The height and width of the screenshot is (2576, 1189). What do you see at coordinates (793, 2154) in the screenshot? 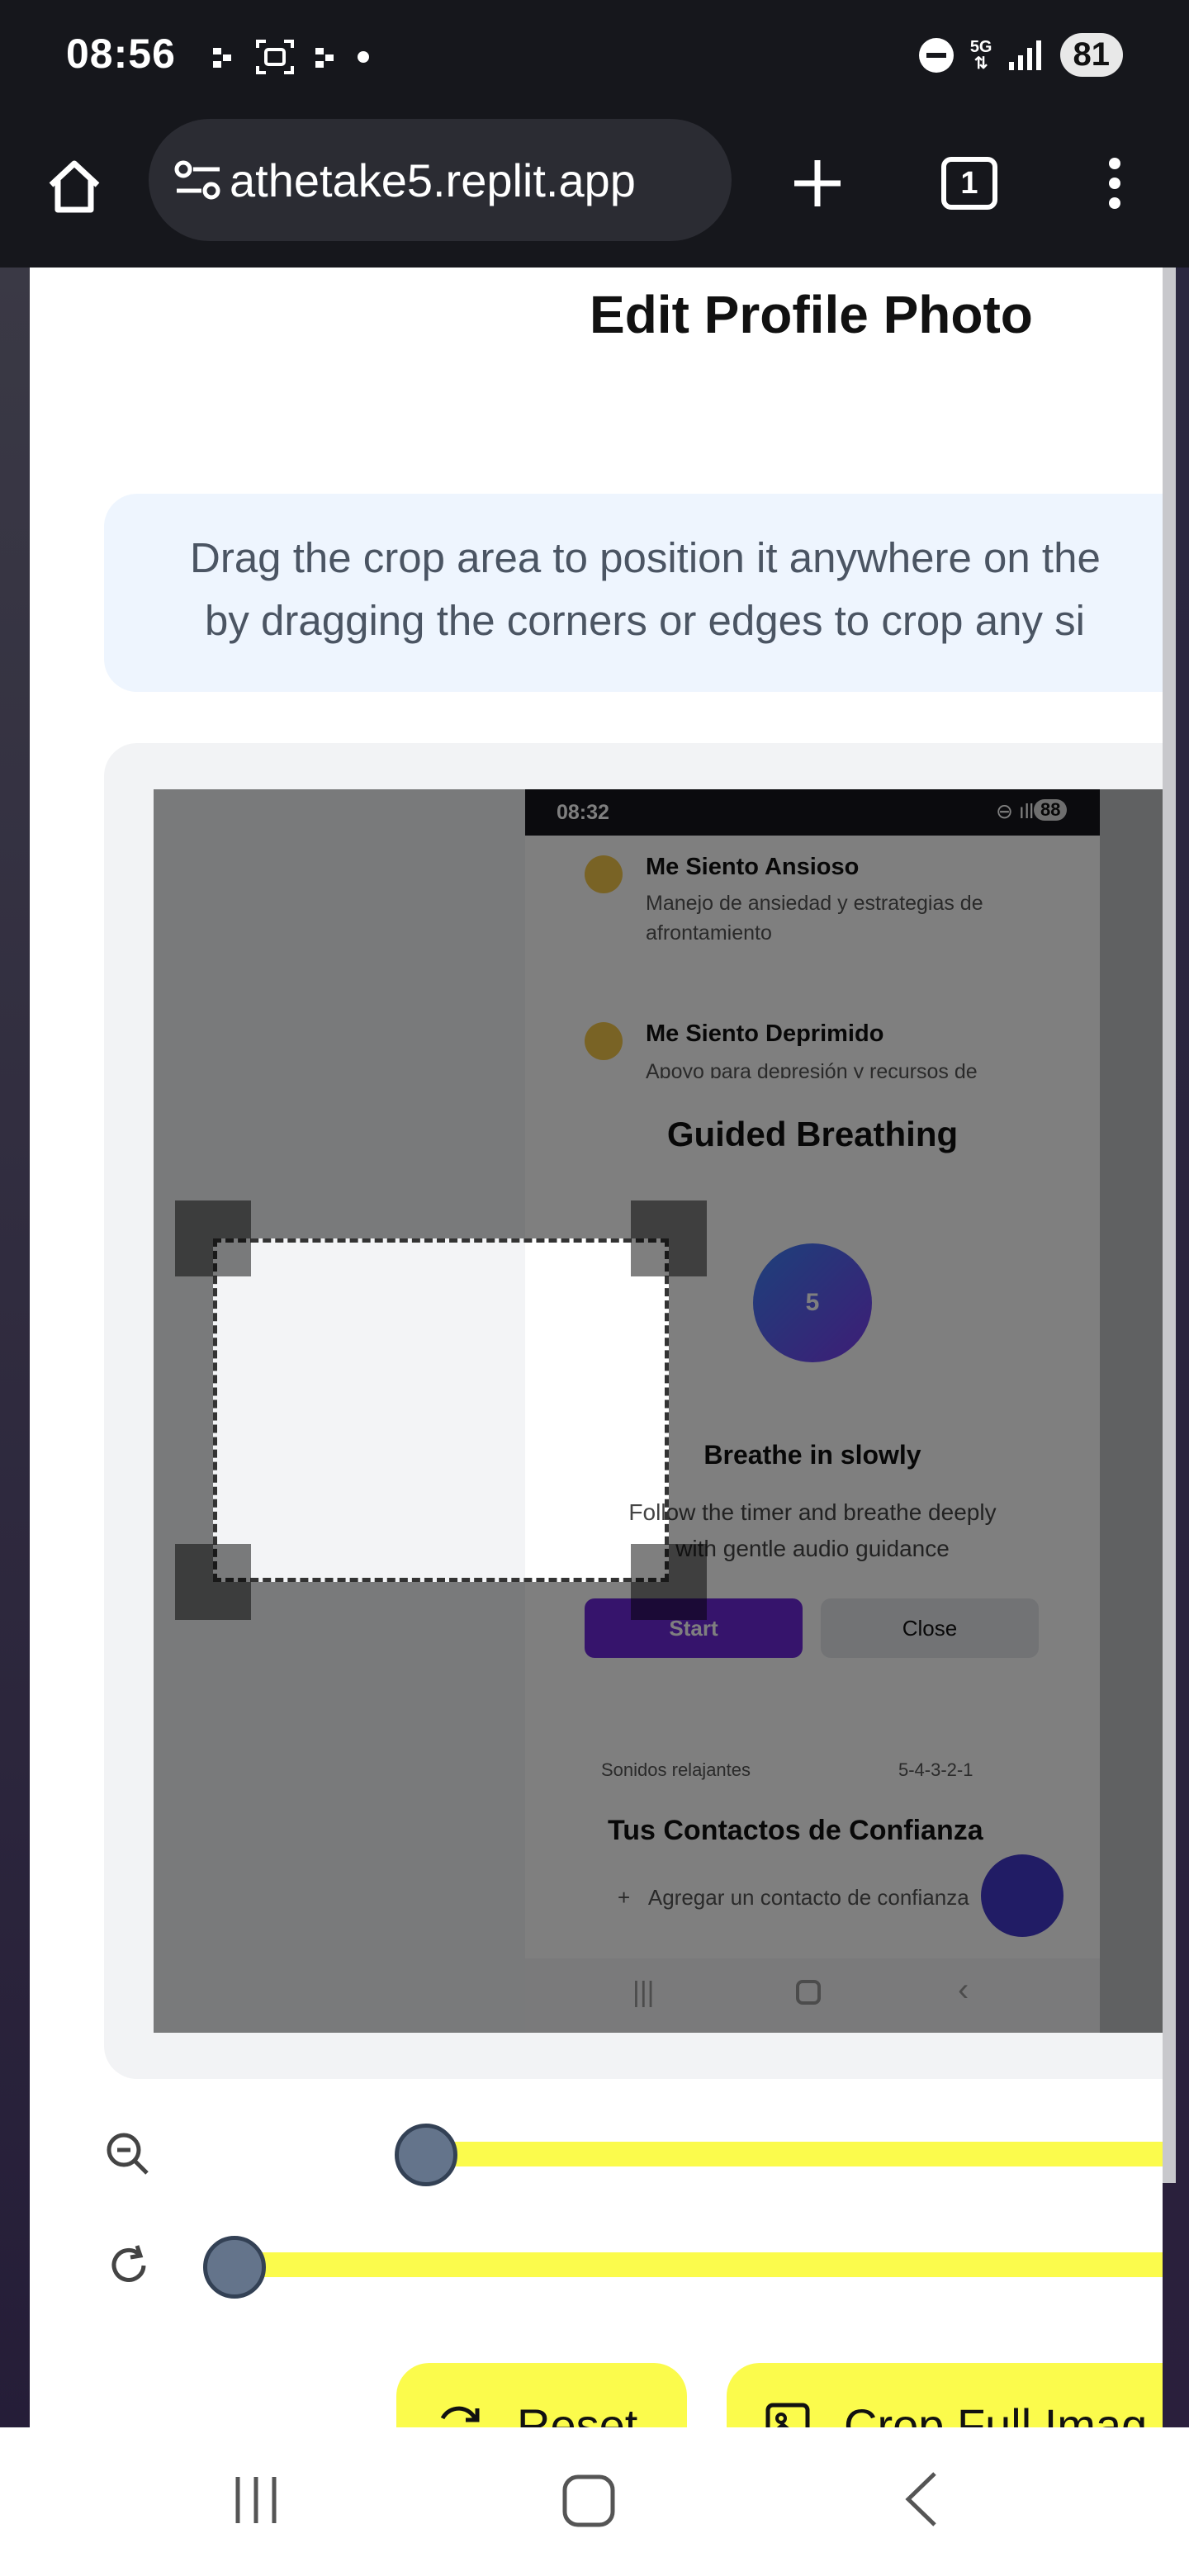
I see `zoom-slider` at bounding box center [793, 2154].